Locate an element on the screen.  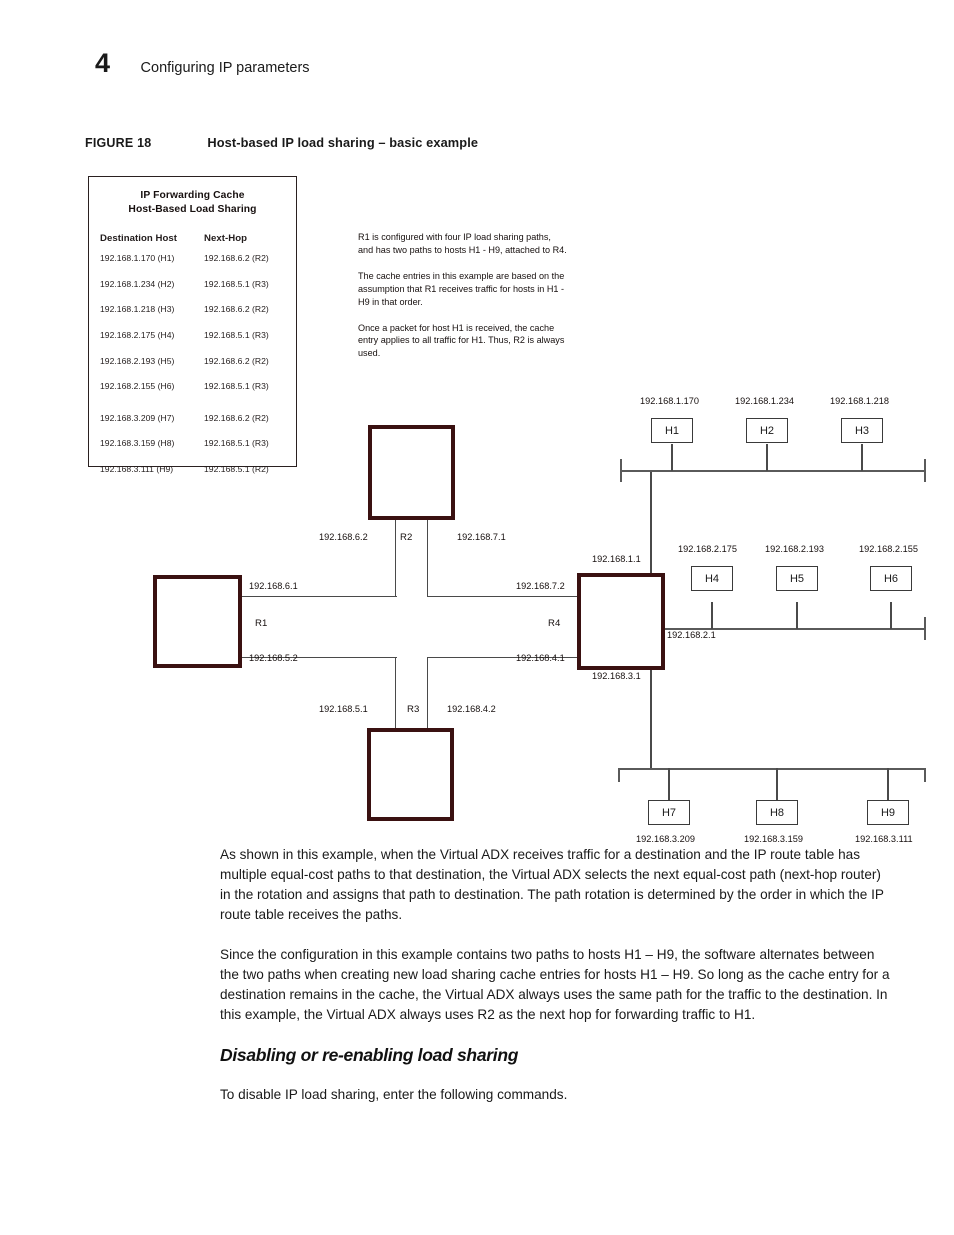
host-node-h8: H8 is located at coordinates (777, 812).